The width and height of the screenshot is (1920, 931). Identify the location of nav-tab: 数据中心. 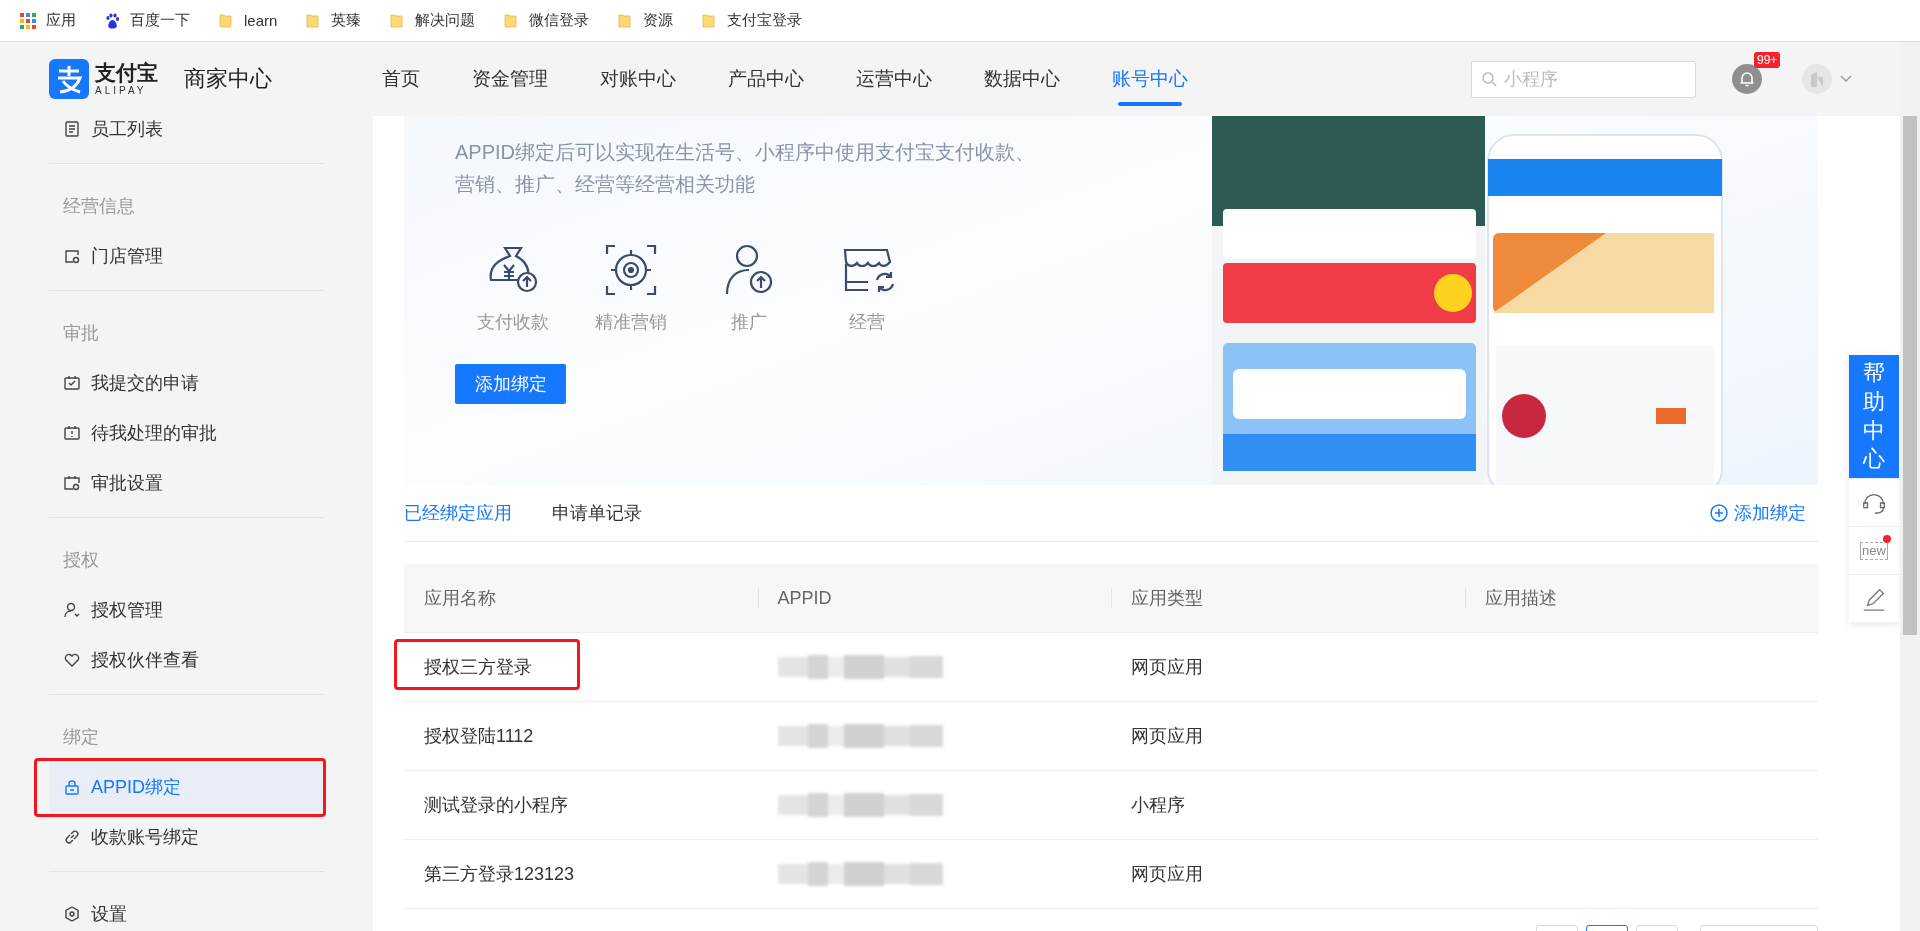
(1022, 79).